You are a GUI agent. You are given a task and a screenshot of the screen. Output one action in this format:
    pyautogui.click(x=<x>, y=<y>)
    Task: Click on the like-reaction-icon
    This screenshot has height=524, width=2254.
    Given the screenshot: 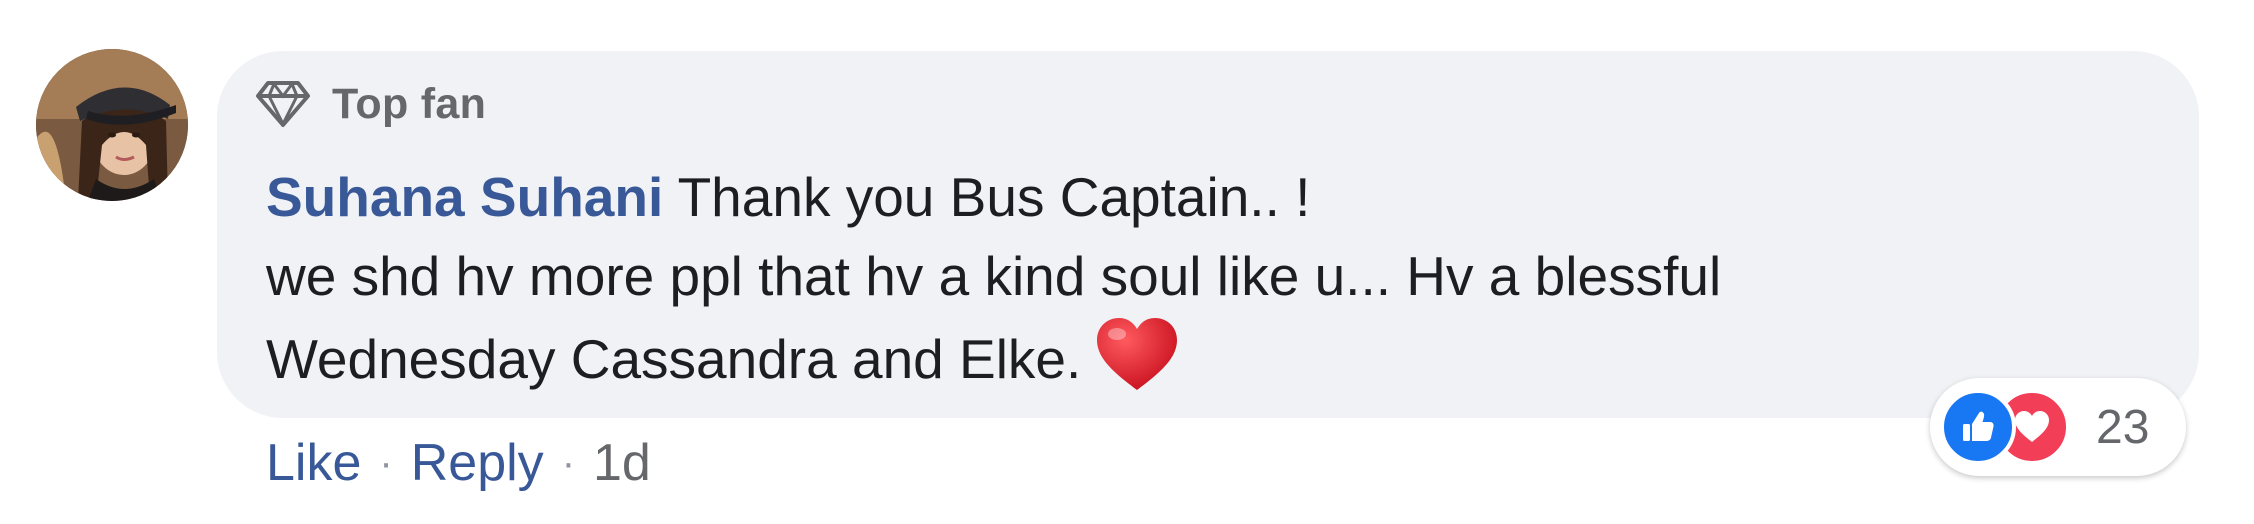 What is the action you would take?
    pyautogui.click(x=1978, y=427)
    